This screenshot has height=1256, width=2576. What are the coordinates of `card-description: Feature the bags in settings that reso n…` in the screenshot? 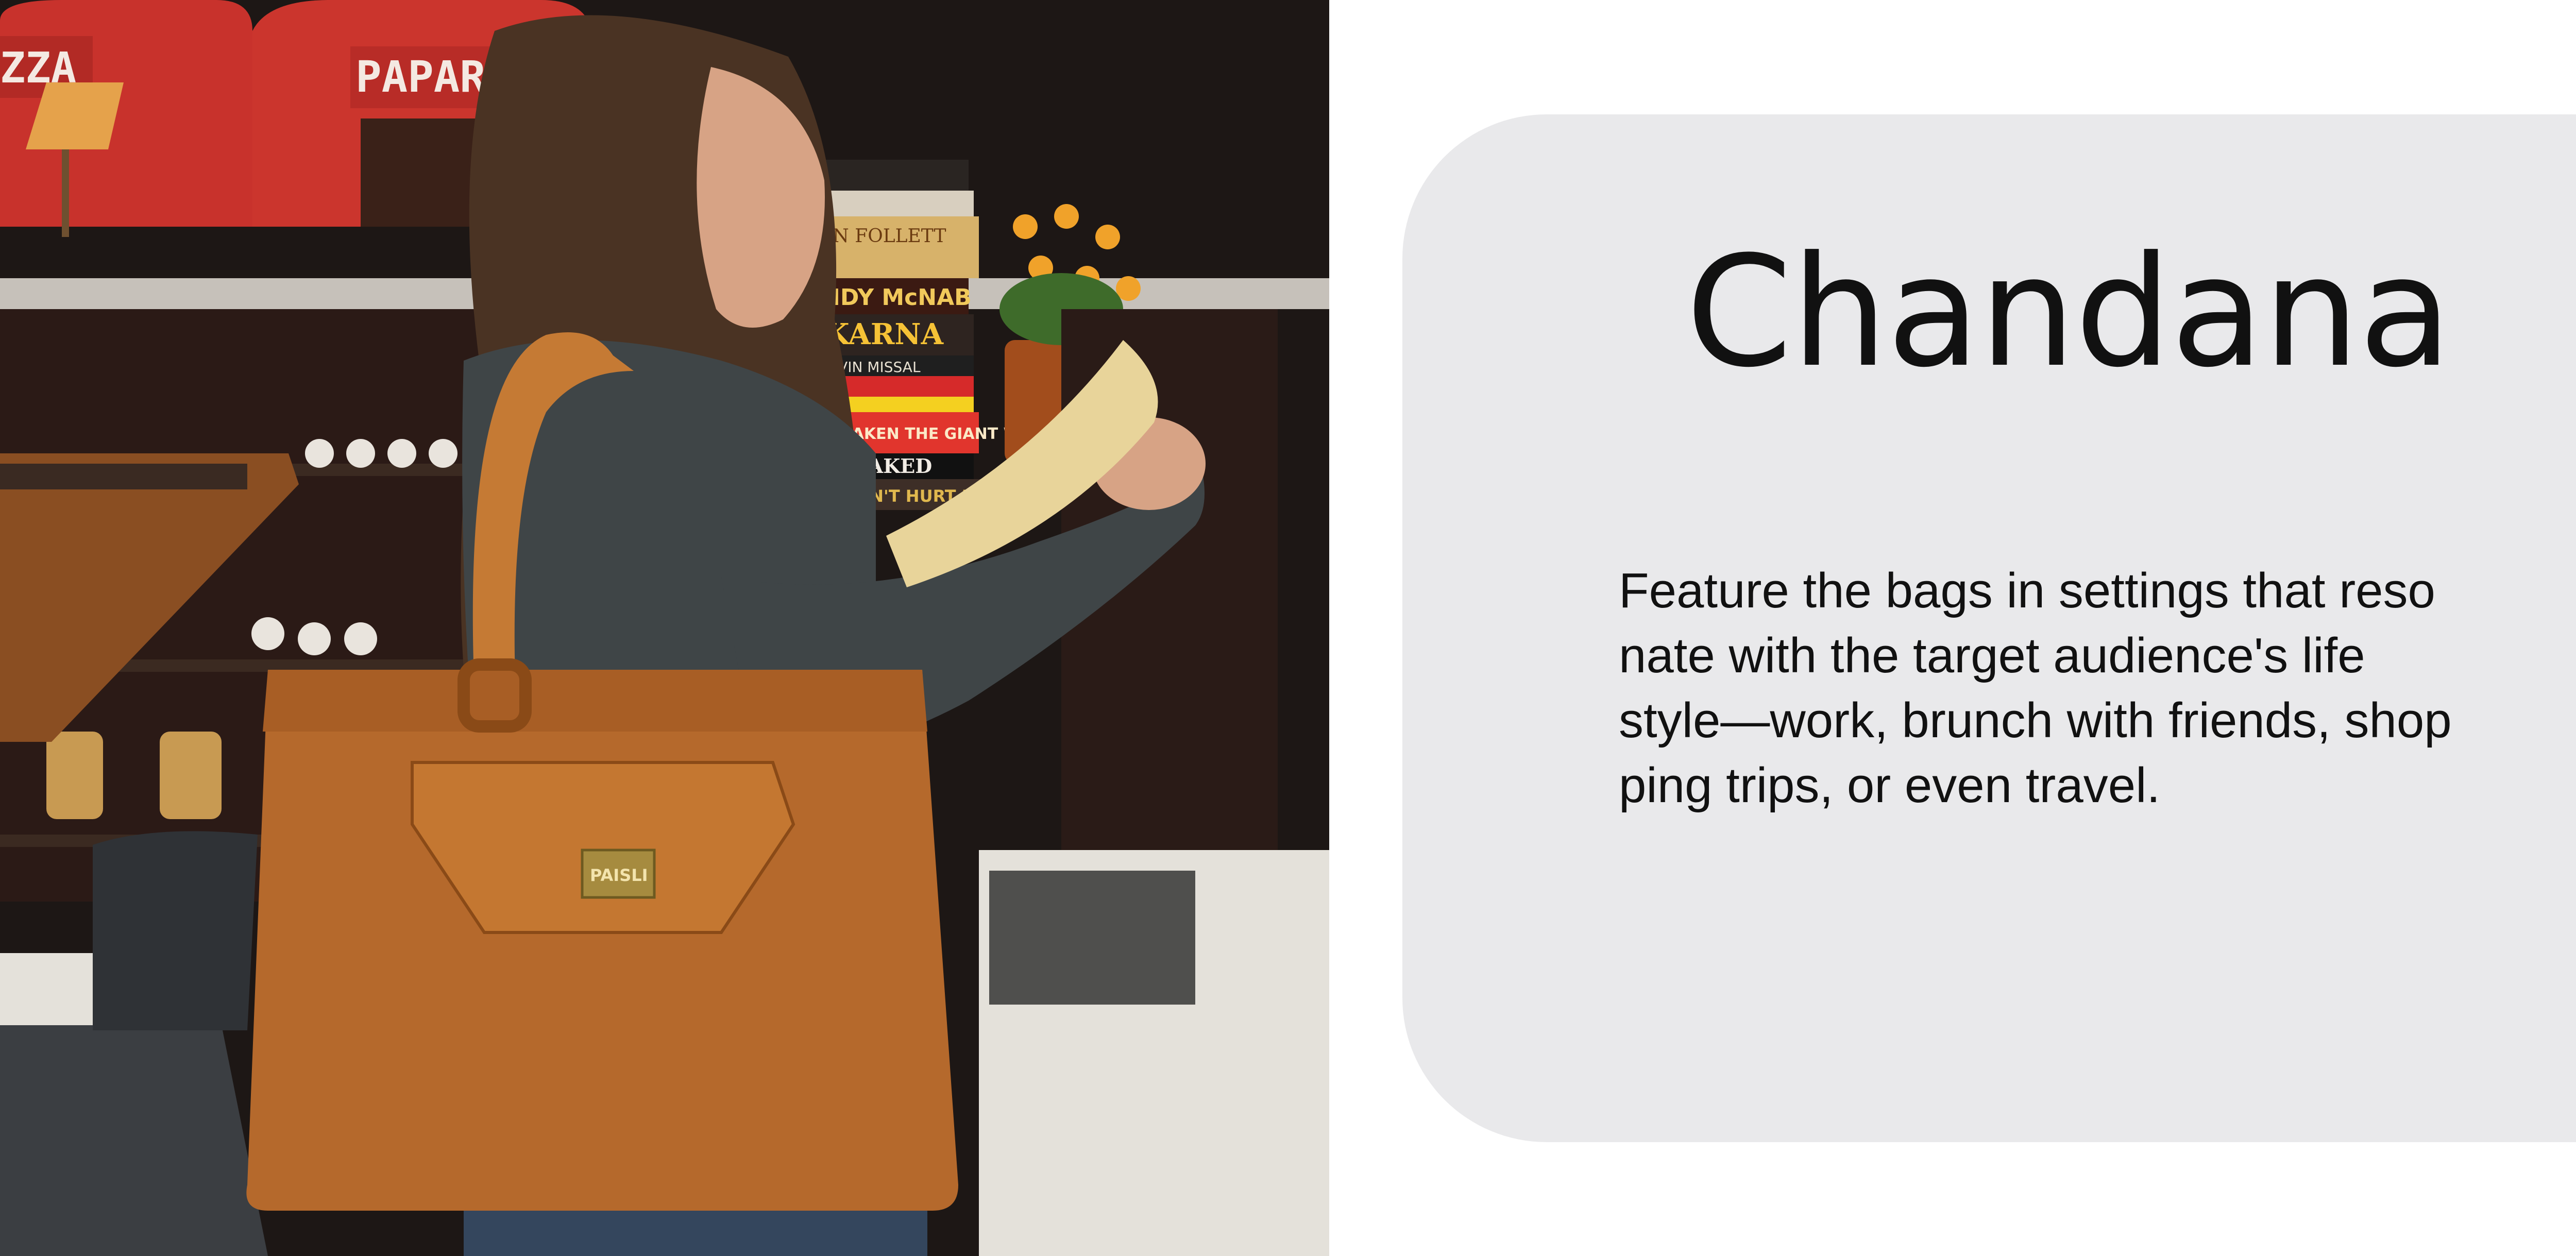 It's located at (2062, 688).